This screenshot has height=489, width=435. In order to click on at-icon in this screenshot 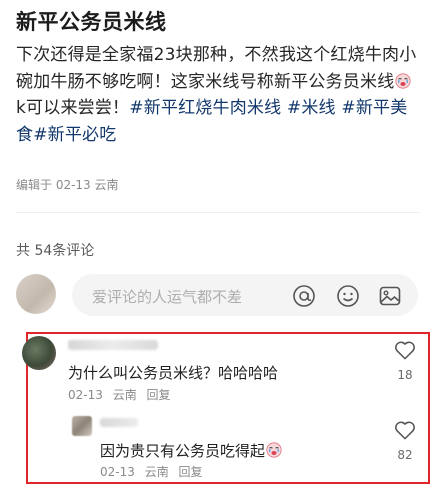, I will do `click(304, 296)`.